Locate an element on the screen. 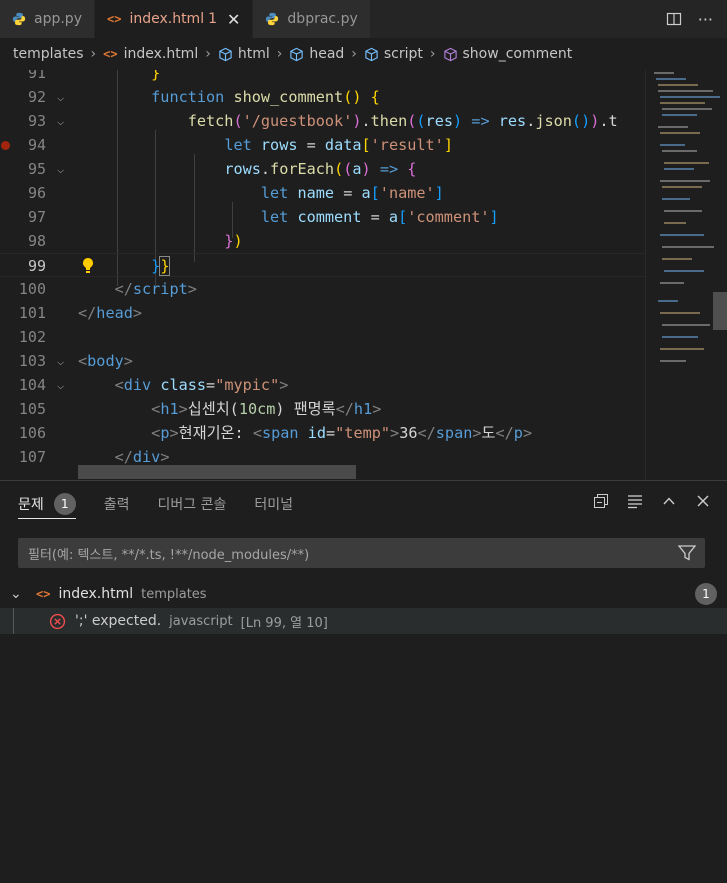  code-line: 97 let comment = a['comment'] is located at coordinates (263, 217).